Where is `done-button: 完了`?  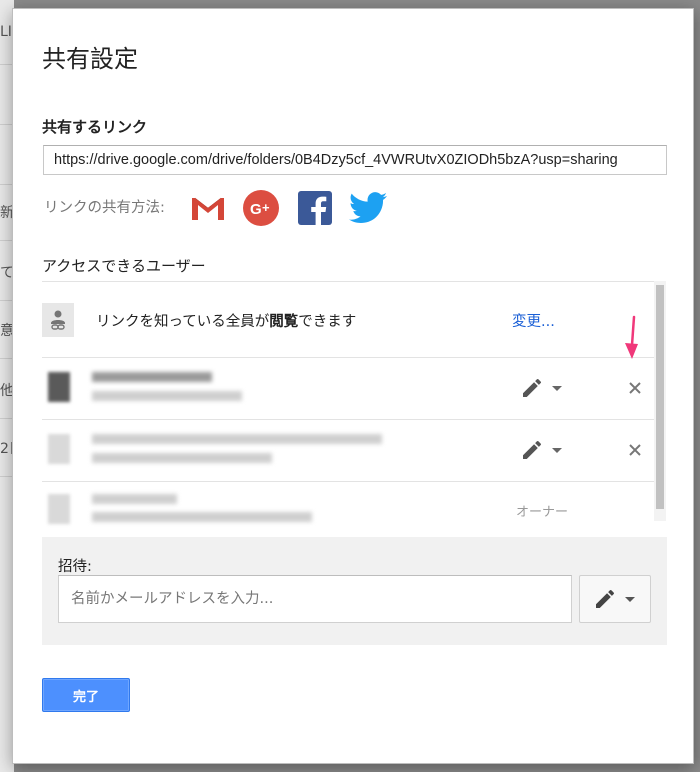 done-button: 完了 is located at coordinates (86, 695).